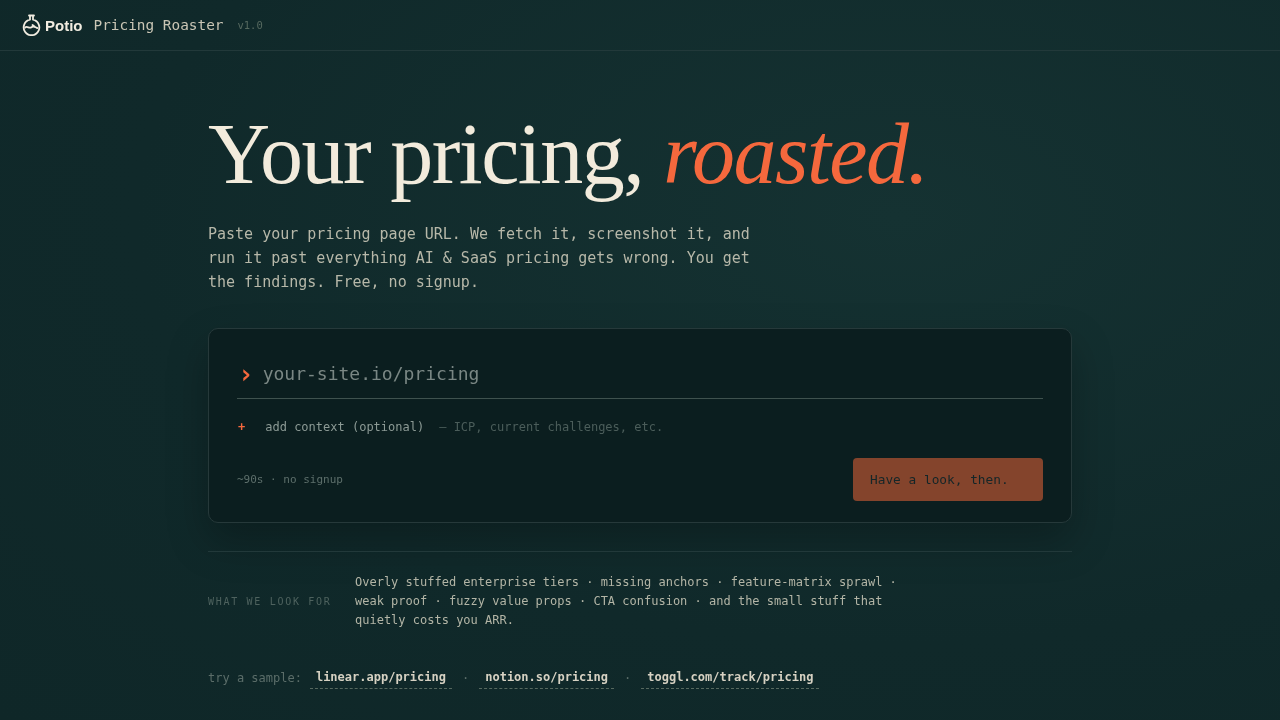 Image resolution: width=1280 pixels, height=720 pixels. Describe the element at coordinates (568, 154) in the screenshot. I see `headline: Your pricing, roasted.` at that location.